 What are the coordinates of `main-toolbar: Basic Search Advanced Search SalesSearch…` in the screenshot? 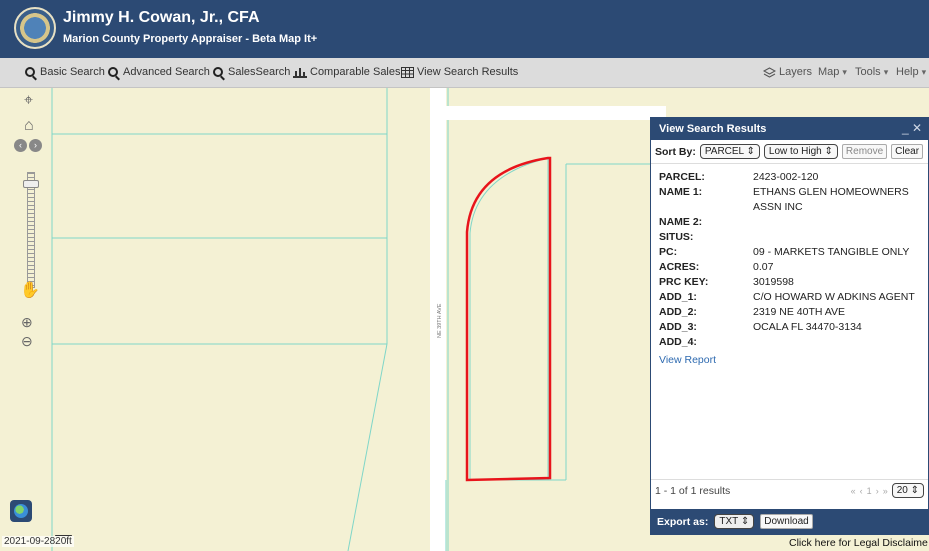 It's located at (464, 73).